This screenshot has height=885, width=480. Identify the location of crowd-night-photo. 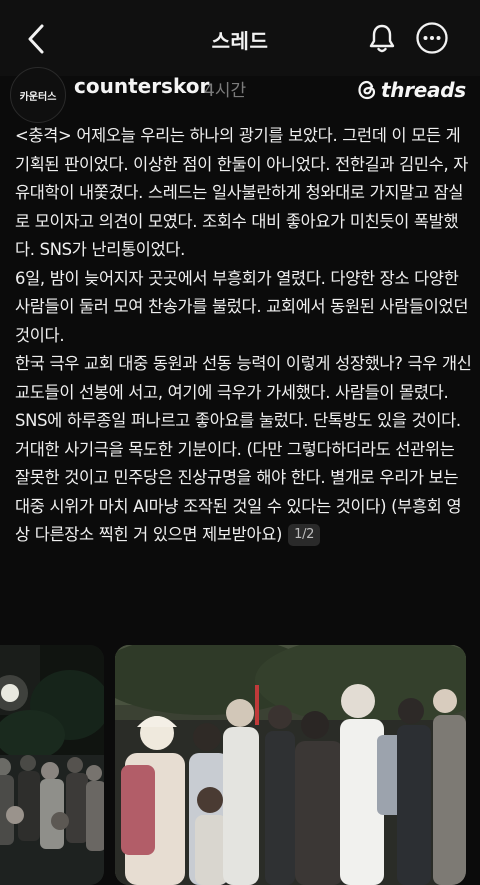
(52, 765).